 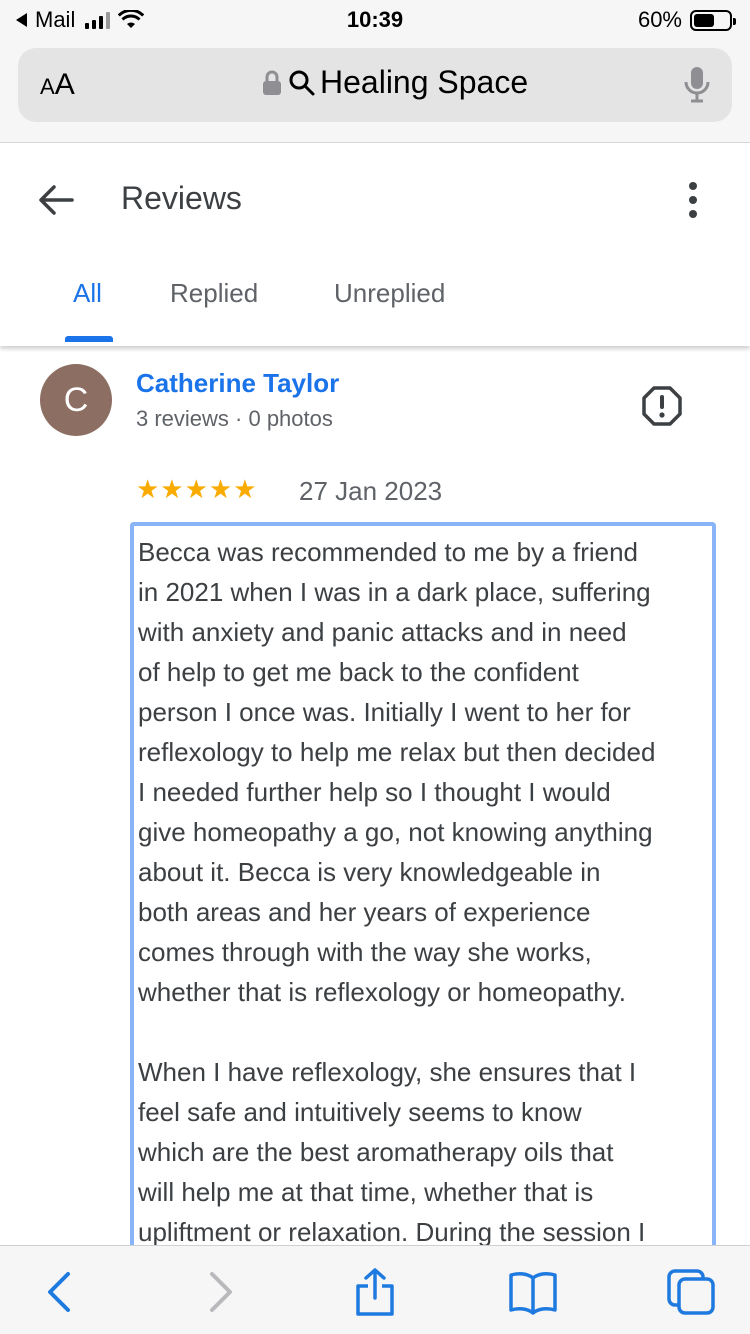 I want to click on browser-toolbar: AA Healing Space, so click(x=375, y=91).